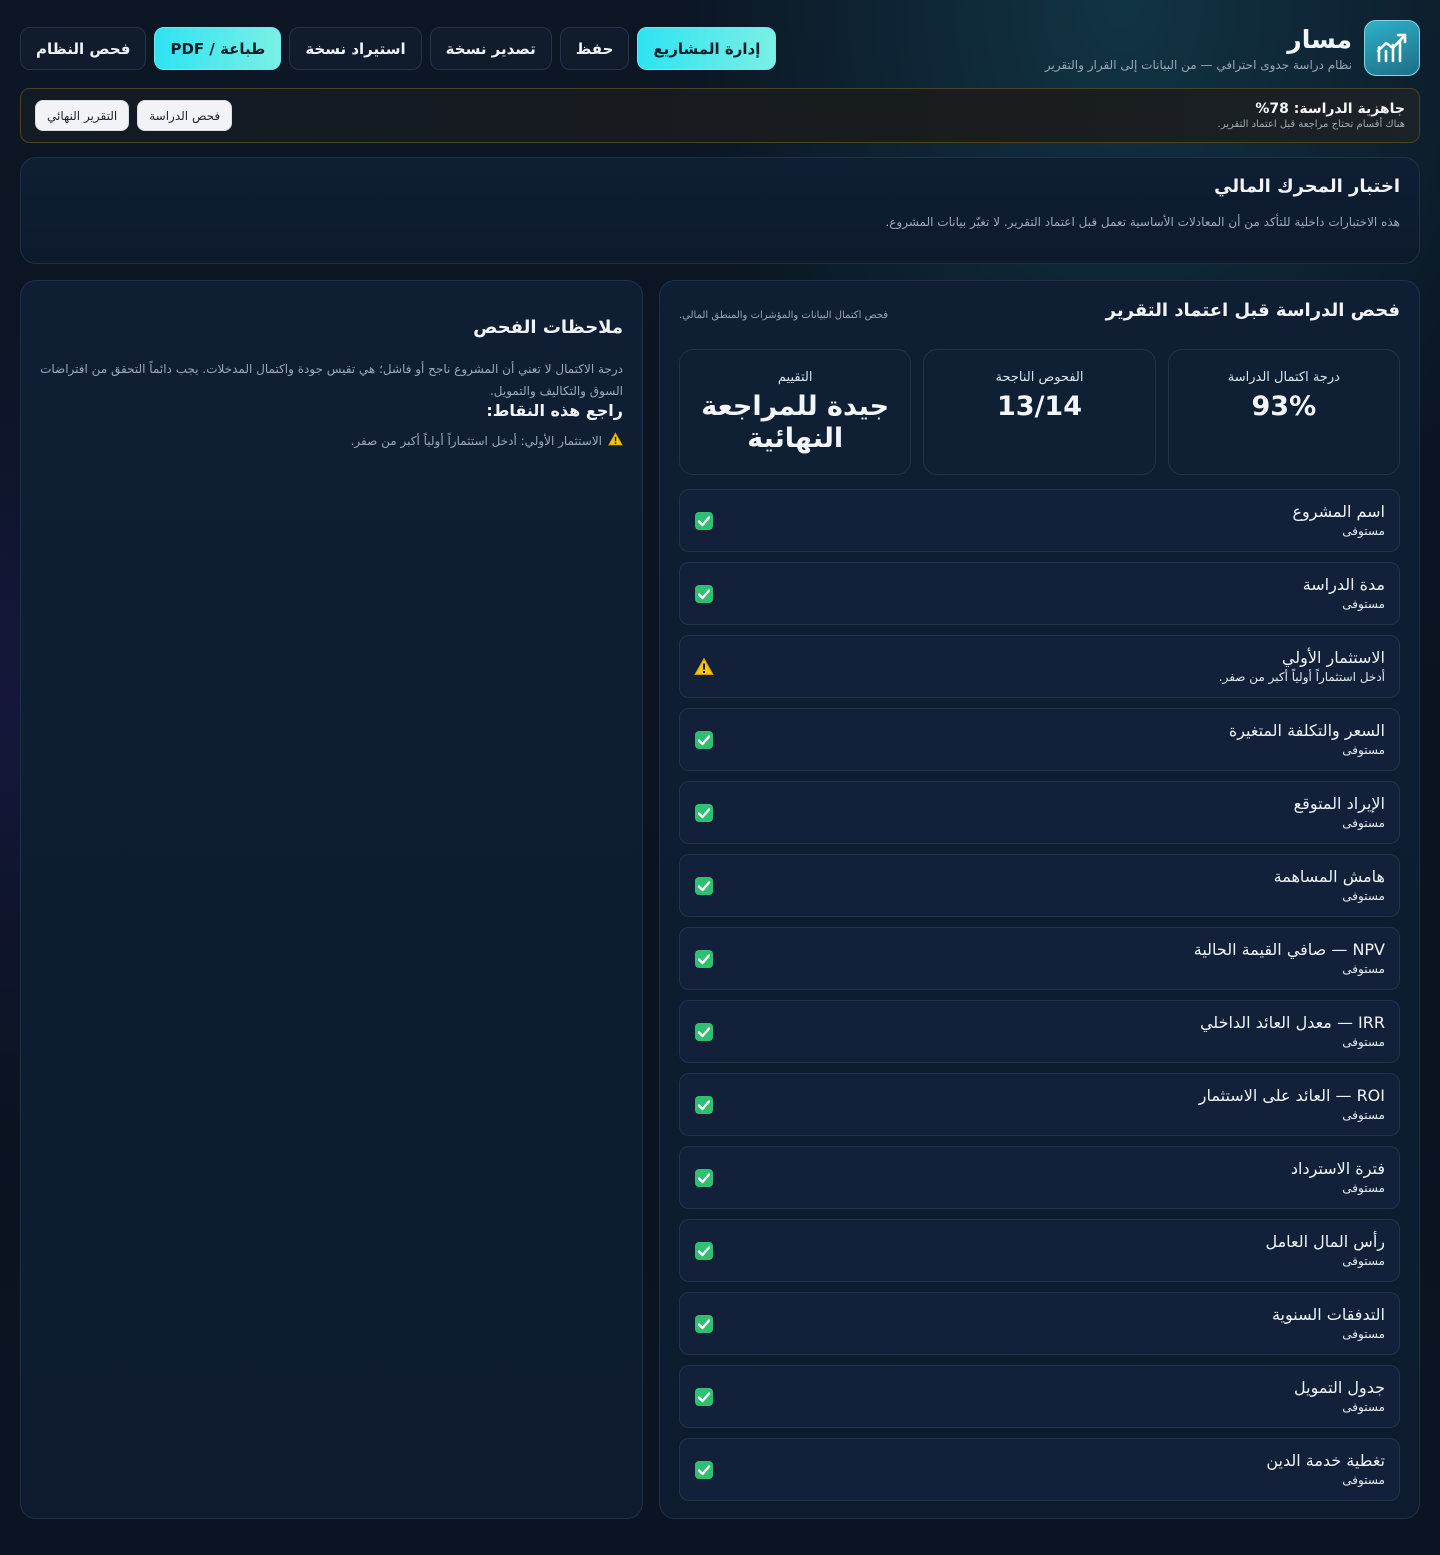  I want to click on engine-title: اختبار المحرك المالي, so click(1307, 186).